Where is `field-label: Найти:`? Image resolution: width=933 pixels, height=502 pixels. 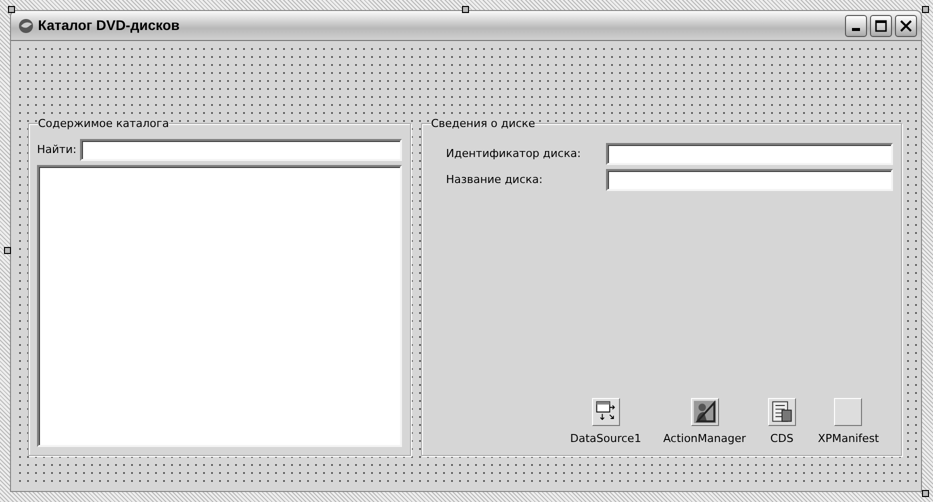
field-label: Найти: is located at coordinates (56, 150).